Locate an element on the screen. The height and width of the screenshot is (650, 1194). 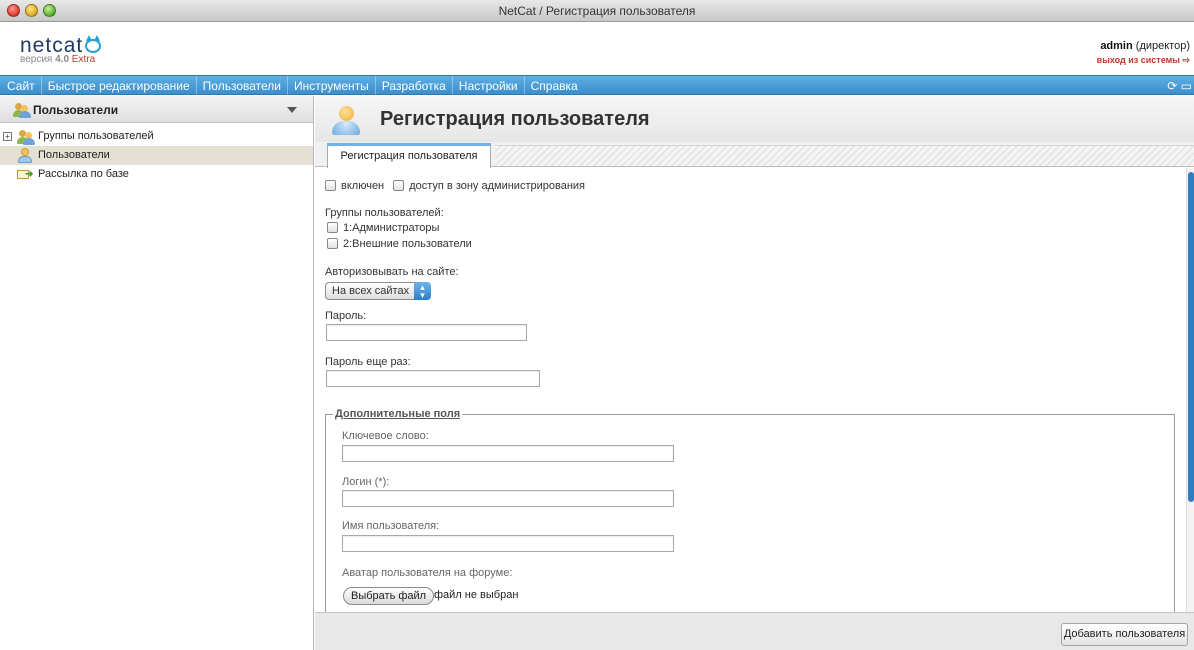
group-admins-checkbox is located at coordinates (332, 227).